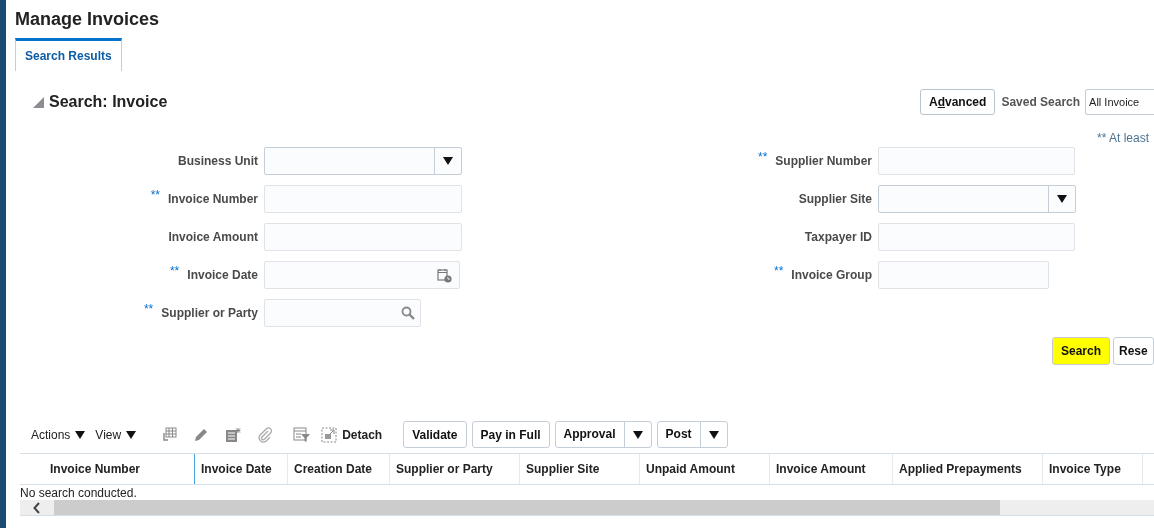 The width and height of the screenshot is (1154, 528). Describe the element at coordinates (831, 275) in the screenshot. I see `field-label: Invoice Group` at that location.